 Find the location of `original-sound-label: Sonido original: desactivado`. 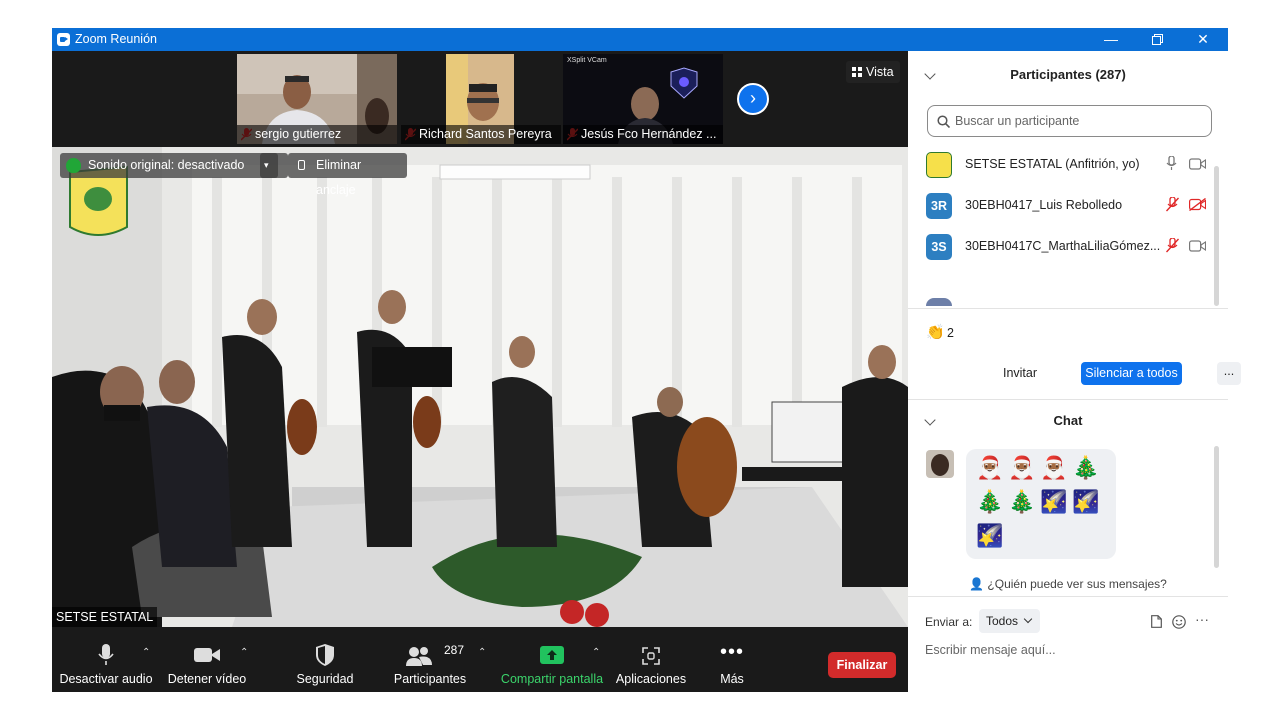

original-sound-label: Sonido original: desactivado is located at coordinates (166, 165).